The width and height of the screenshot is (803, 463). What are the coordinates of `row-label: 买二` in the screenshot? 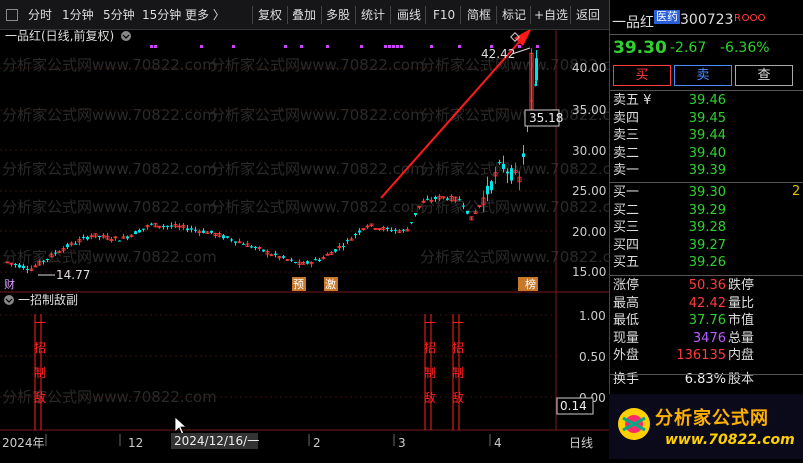 It's located at (626, 210).